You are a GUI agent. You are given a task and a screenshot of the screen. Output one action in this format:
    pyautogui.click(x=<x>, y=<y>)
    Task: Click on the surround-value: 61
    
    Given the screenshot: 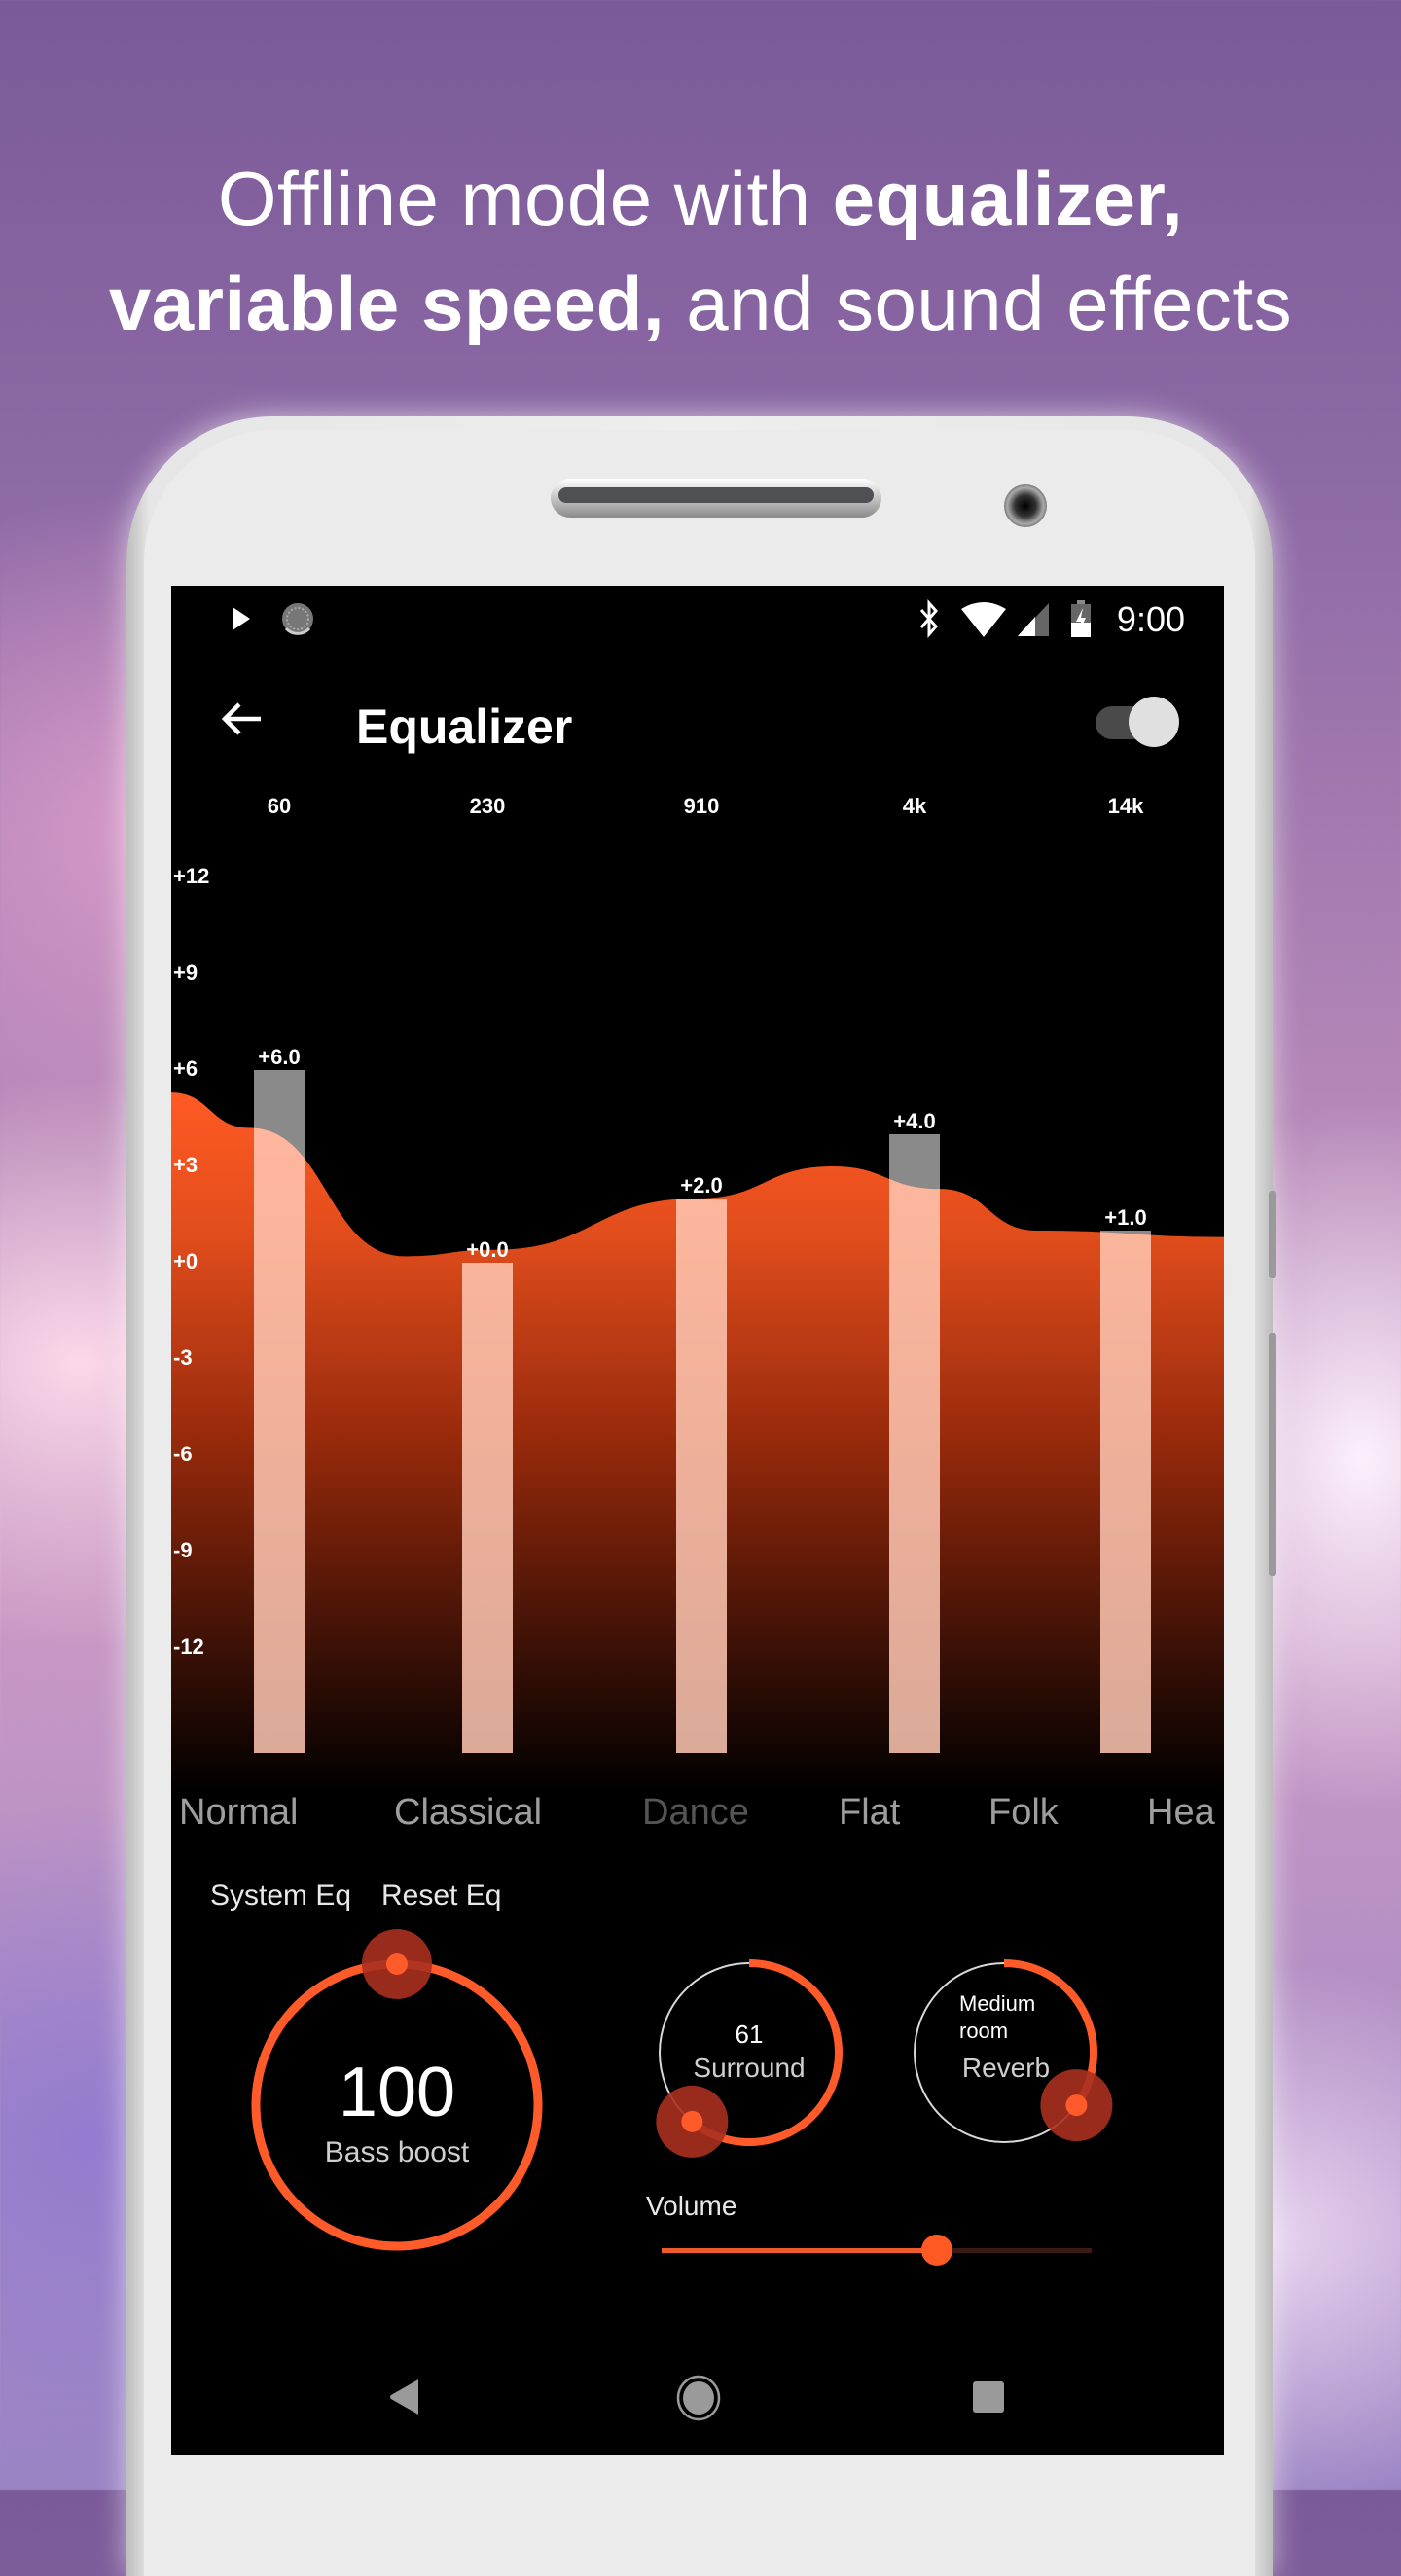 What is the action you would take?
    pyautogui.click(x=749, y=2034)
    